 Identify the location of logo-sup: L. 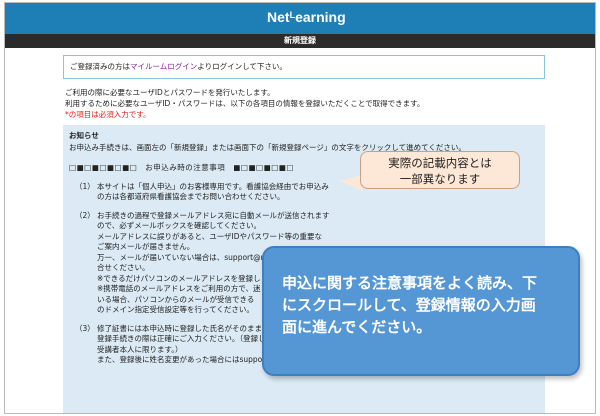
(292, 15).